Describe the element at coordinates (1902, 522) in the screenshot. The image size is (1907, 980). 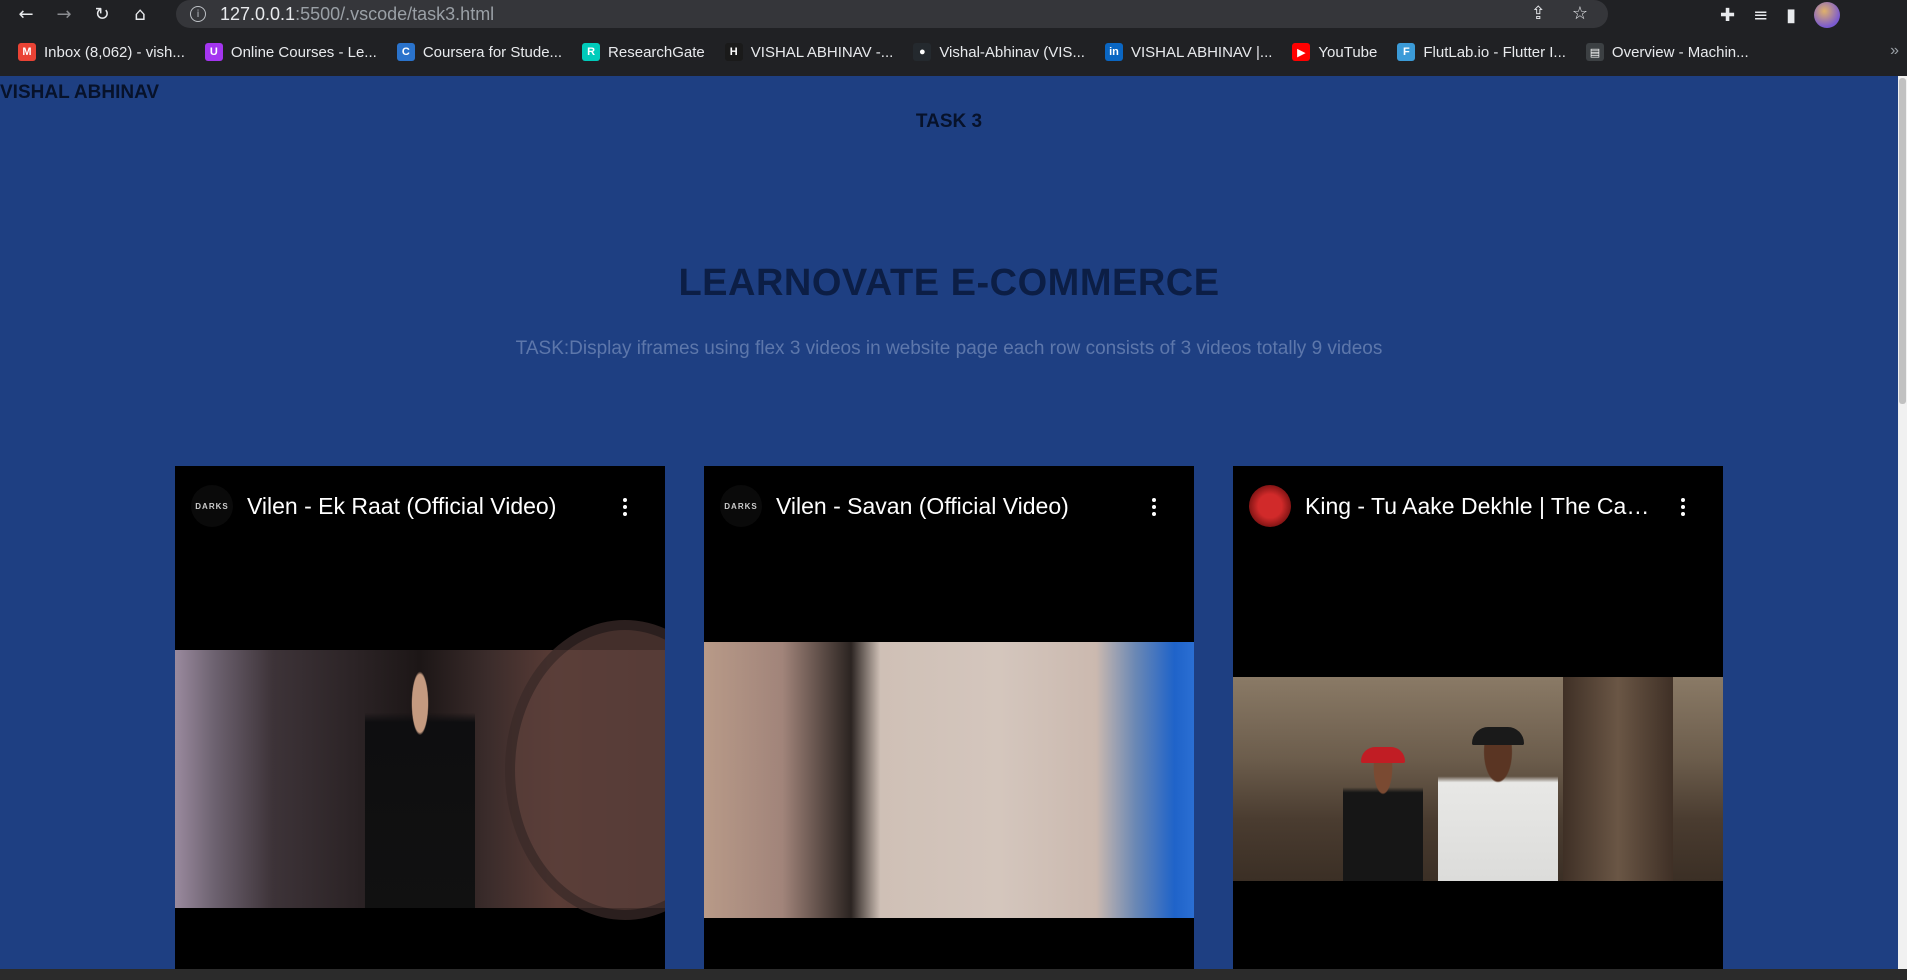
I see `page-scrollbar` at that location.